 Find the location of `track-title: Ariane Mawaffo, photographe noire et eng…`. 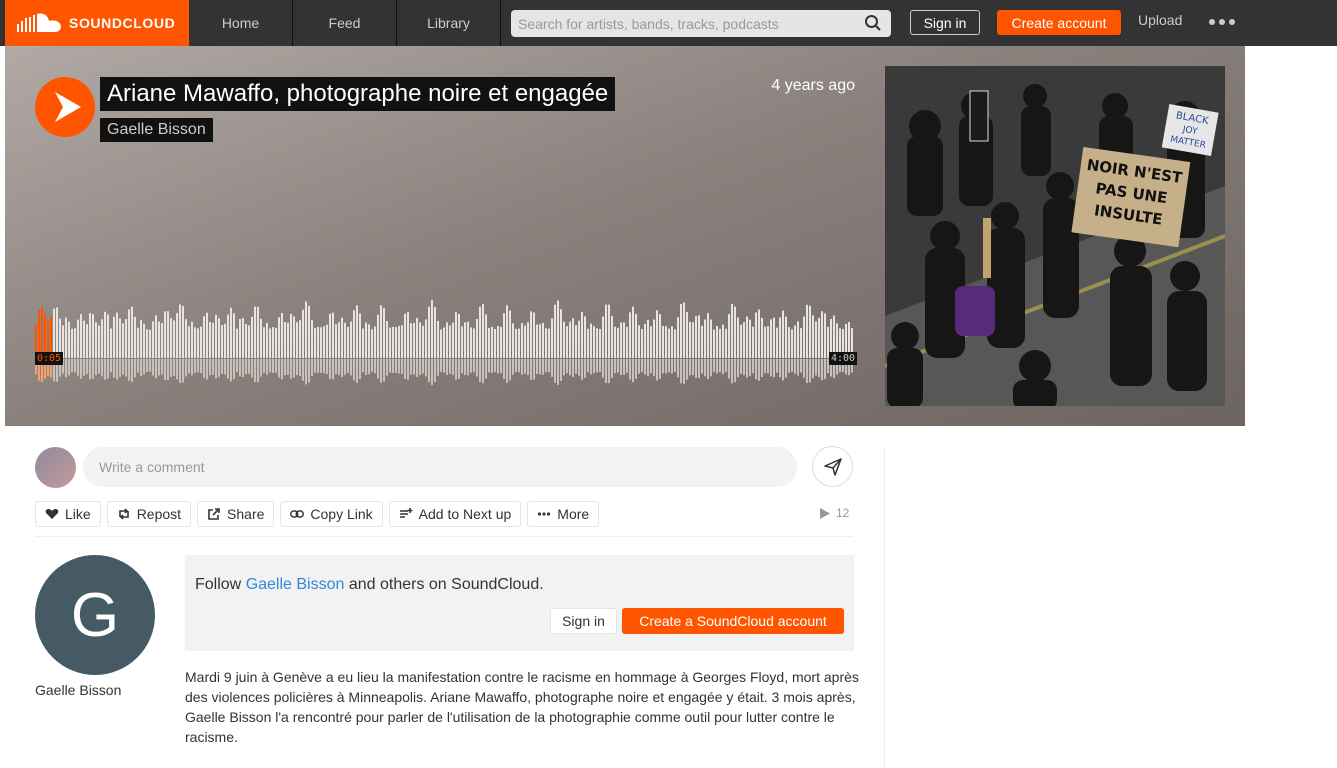

track-title: Ariane Mawaffo, photographe noire et eng… is located at coordinates (358, 94).